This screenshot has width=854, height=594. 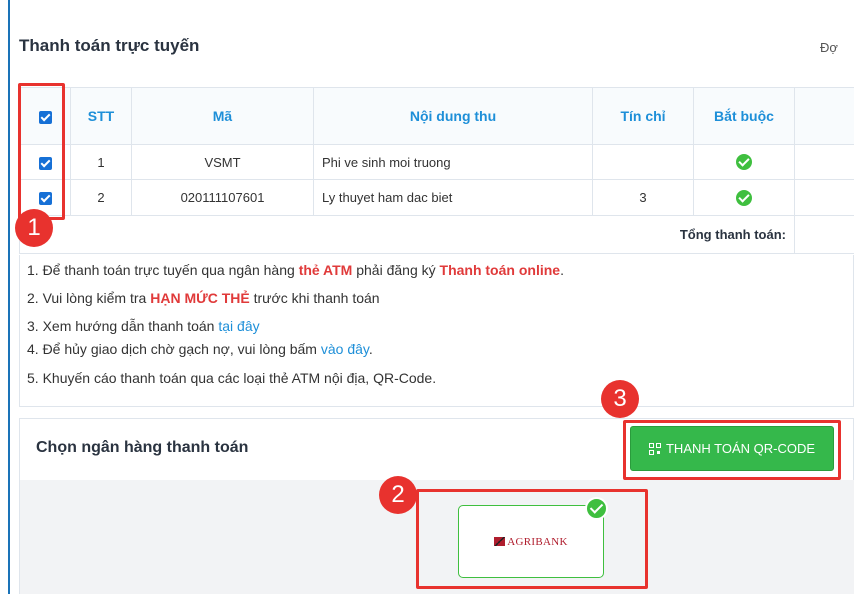 What do you see at coordinates (643, 197) in the screenshot?
I see `cell-tin-chi: 3` at bounding box center [643, 197].